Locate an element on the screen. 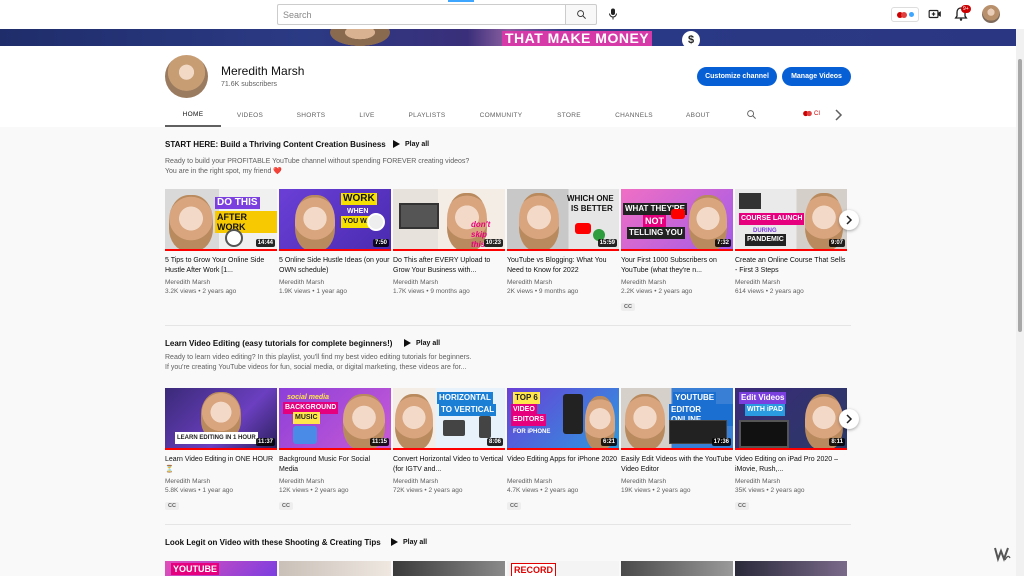  video-thumbnail: don't skip this 10:23 is located at coordinates (449, 220).